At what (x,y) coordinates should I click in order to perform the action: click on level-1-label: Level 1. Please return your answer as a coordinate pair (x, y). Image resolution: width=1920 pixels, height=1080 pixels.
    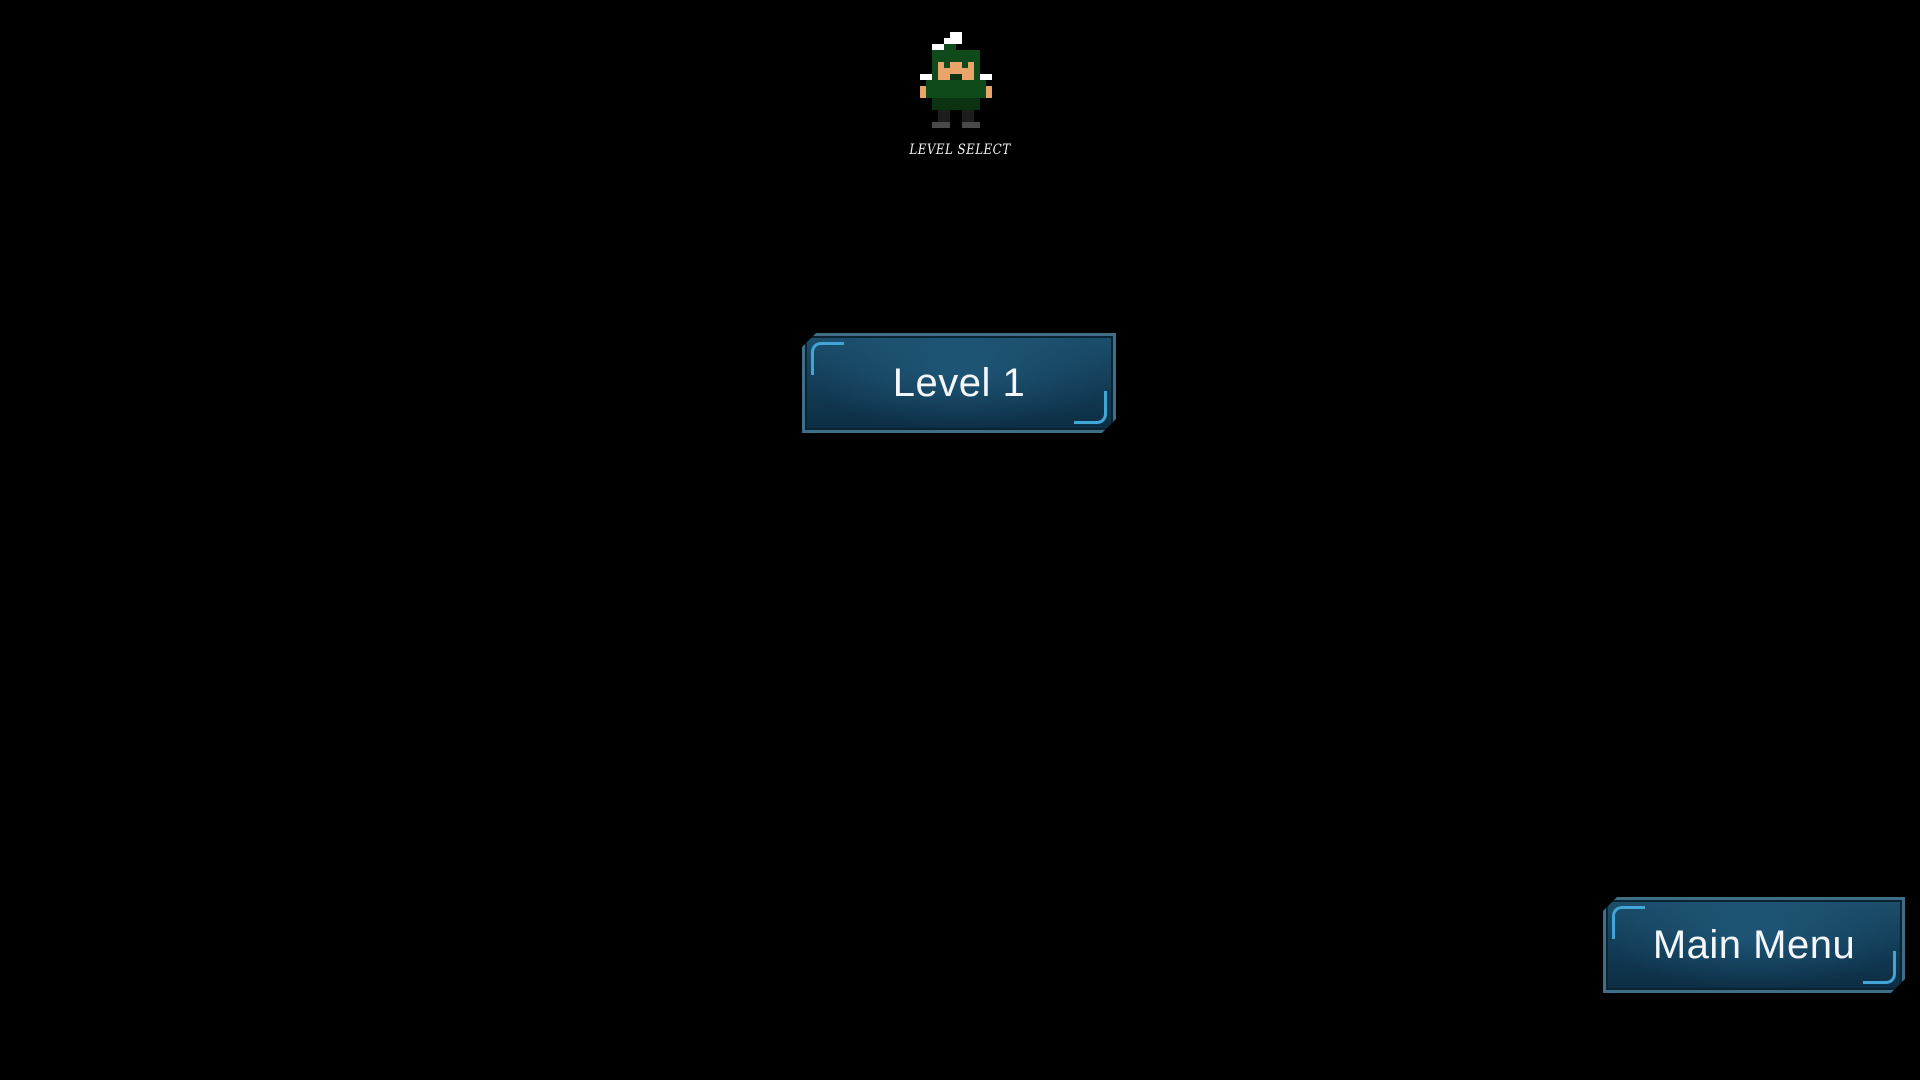
    Looking at the image, I should click on (959, 382).